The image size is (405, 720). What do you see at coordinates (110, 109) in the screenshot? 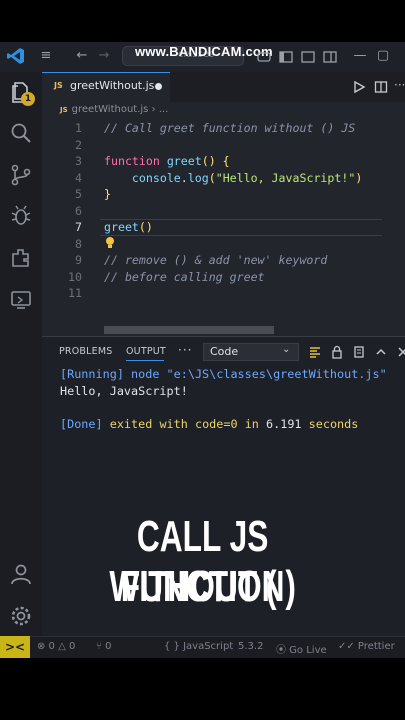
I see `breadcrumb-file: greetWithout.js` at bounding box center [110, 109].